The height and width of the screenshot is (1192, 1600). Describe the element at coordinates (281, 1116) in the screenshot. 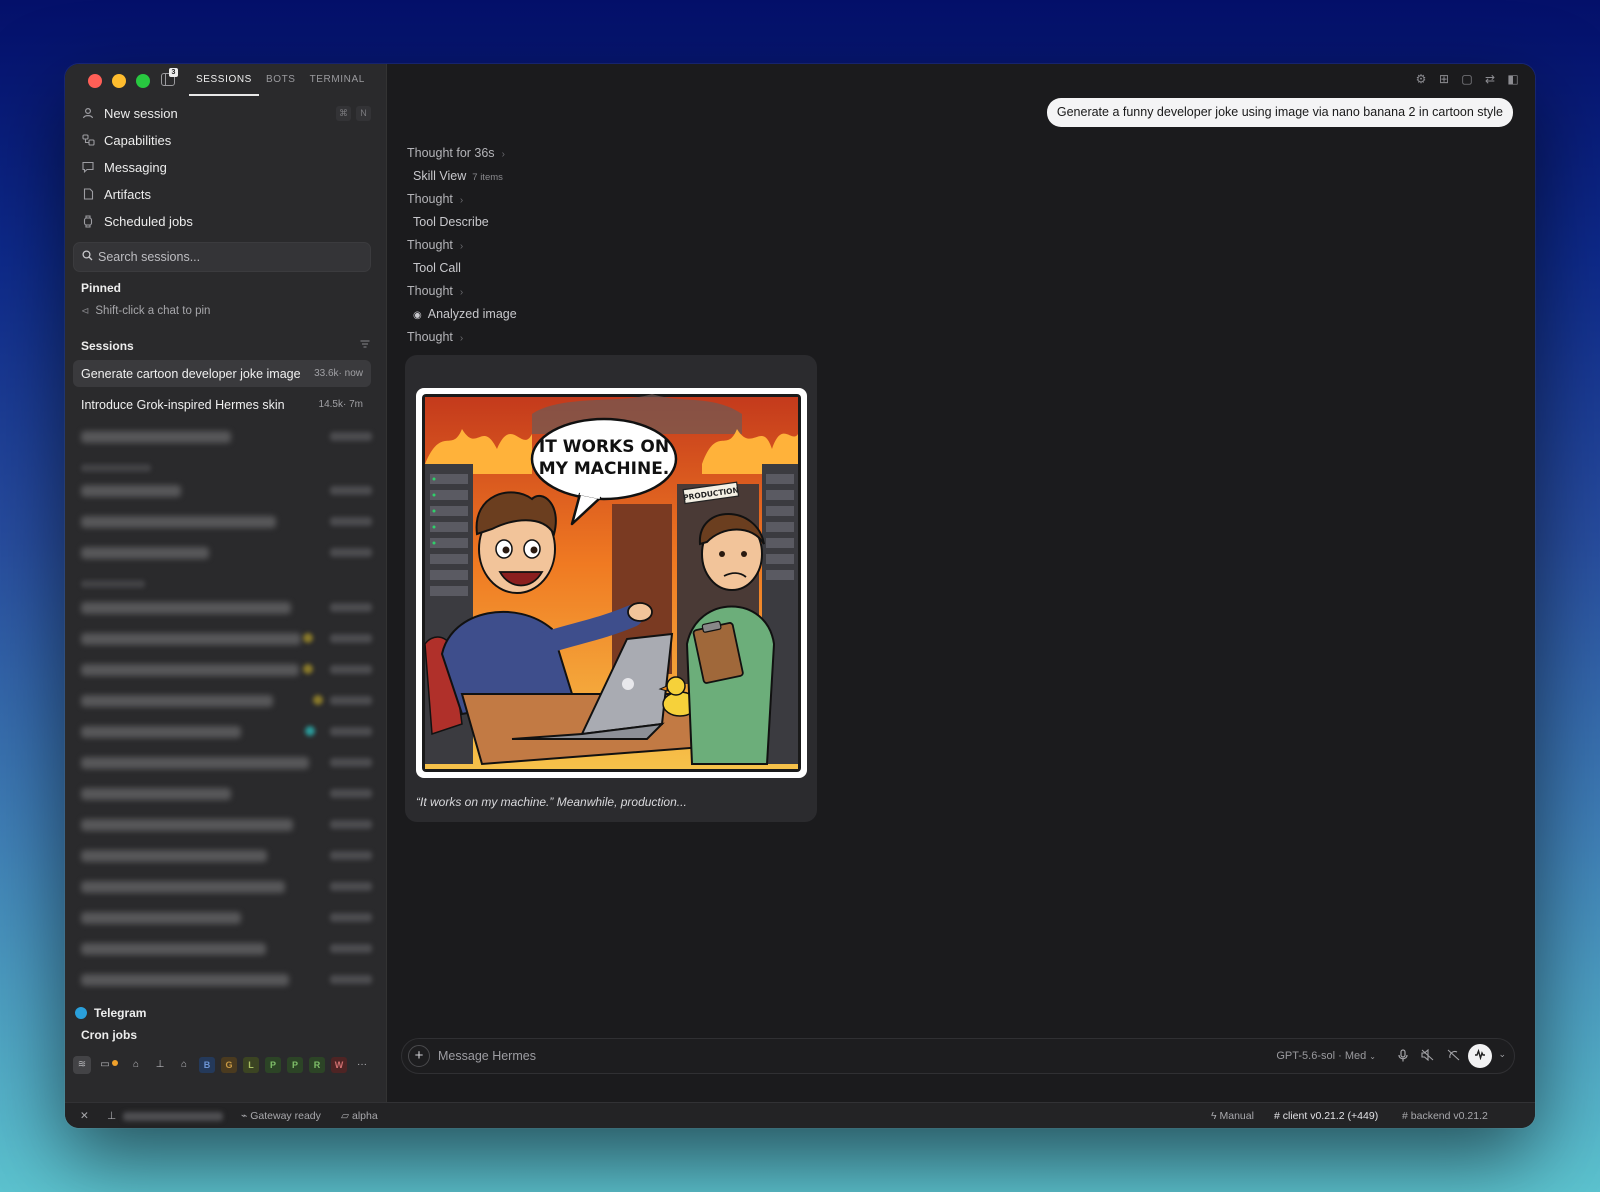

I see `gateway-status: ⌁ Gateway ready` at that location.